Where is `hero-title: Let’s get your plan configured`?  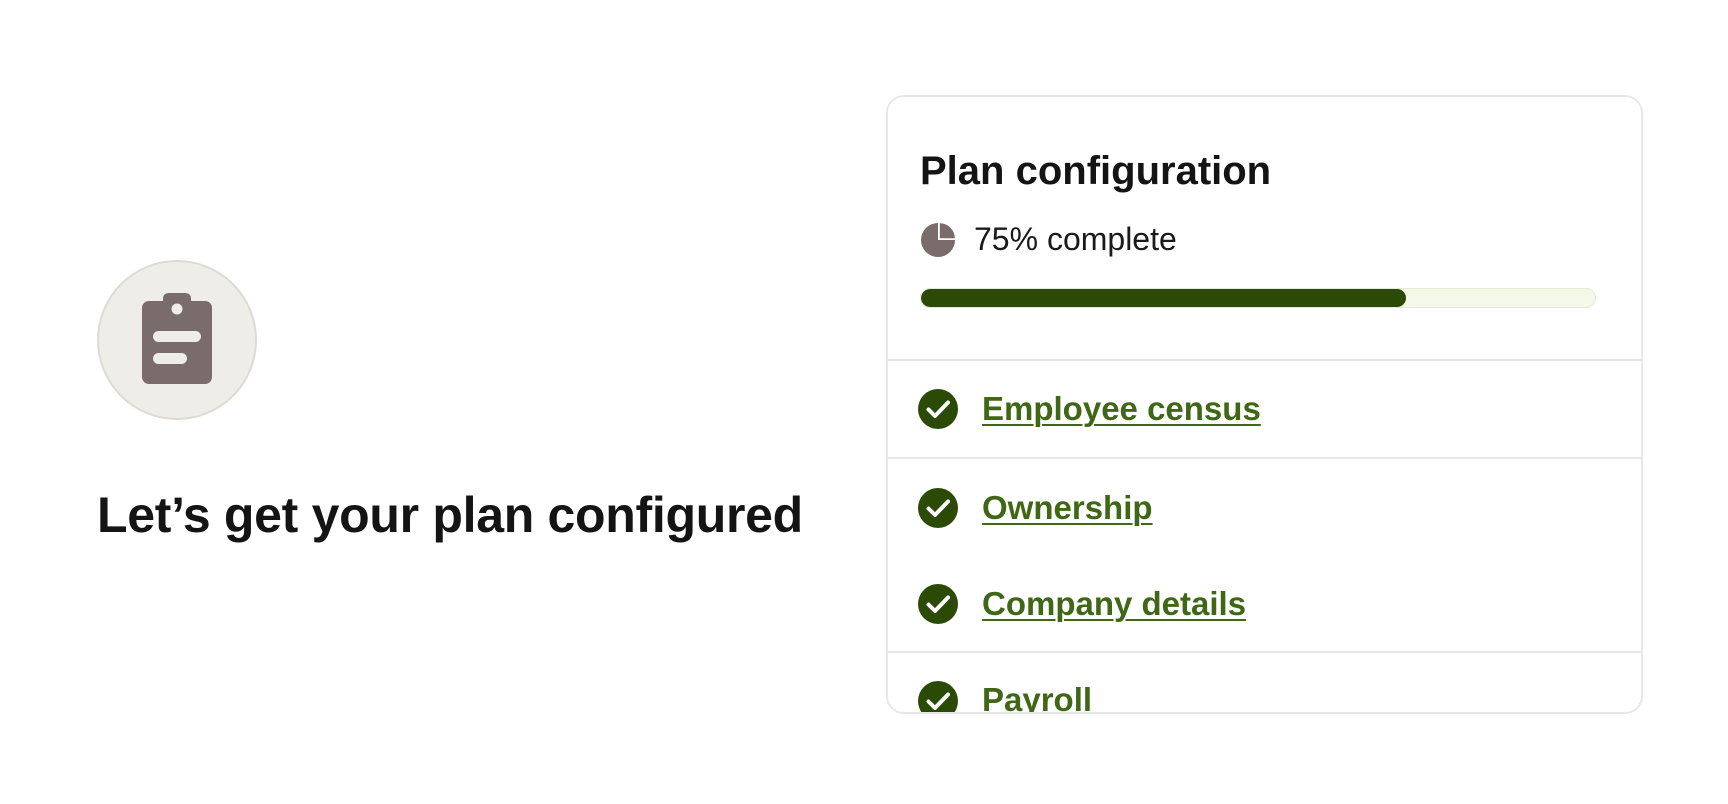 hero-title: Let’s get your plan configured is located at coordinates (450, 515).